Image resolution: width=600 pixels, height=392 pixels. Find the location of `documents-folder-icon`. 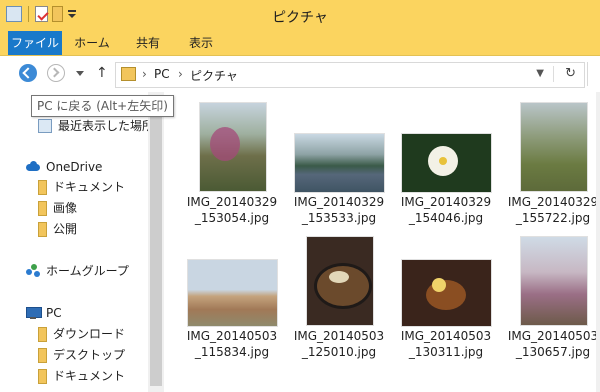

documents-folder-icon is located at coordinates (42, 376).